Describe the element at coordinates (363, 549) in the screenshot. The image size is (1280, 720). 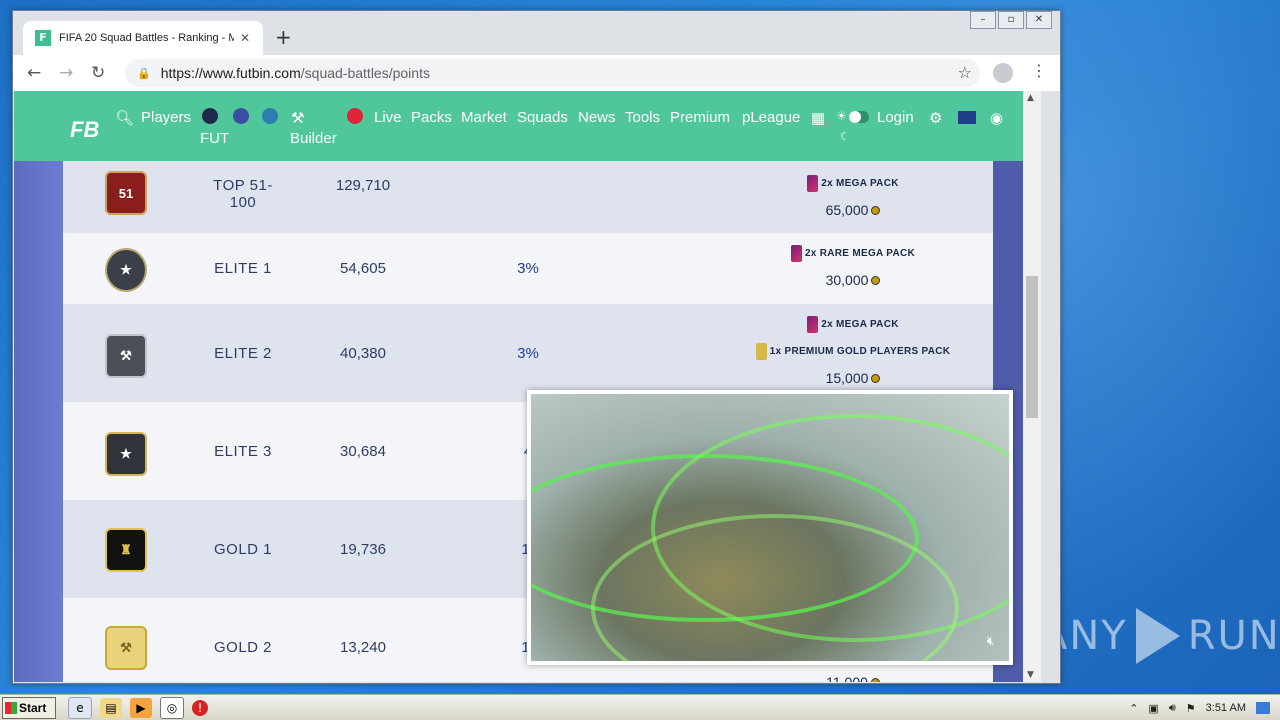
I see `points-value: 19,736` at that location.